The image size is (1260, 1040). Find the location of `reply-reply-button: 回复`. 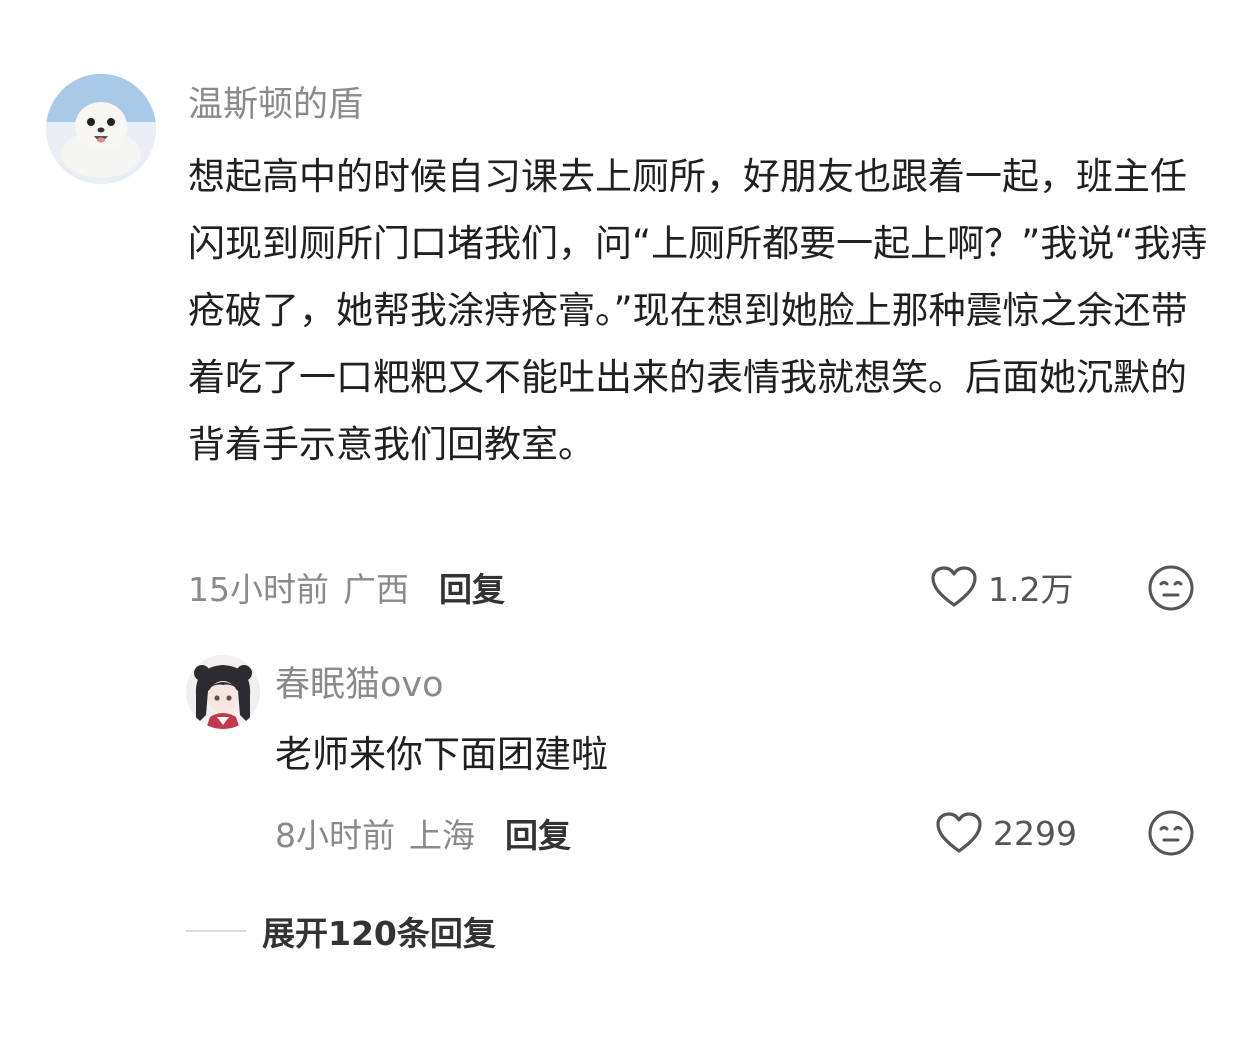

reply-reply-button: 回复 is located at coordinates (538, 833).